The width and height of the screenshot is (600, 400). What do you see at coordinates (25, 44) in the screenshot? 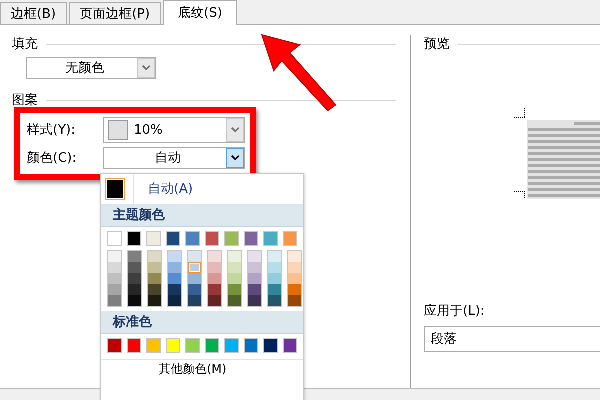
I see `section-heading: 填充` at bounding box center [25, 44].